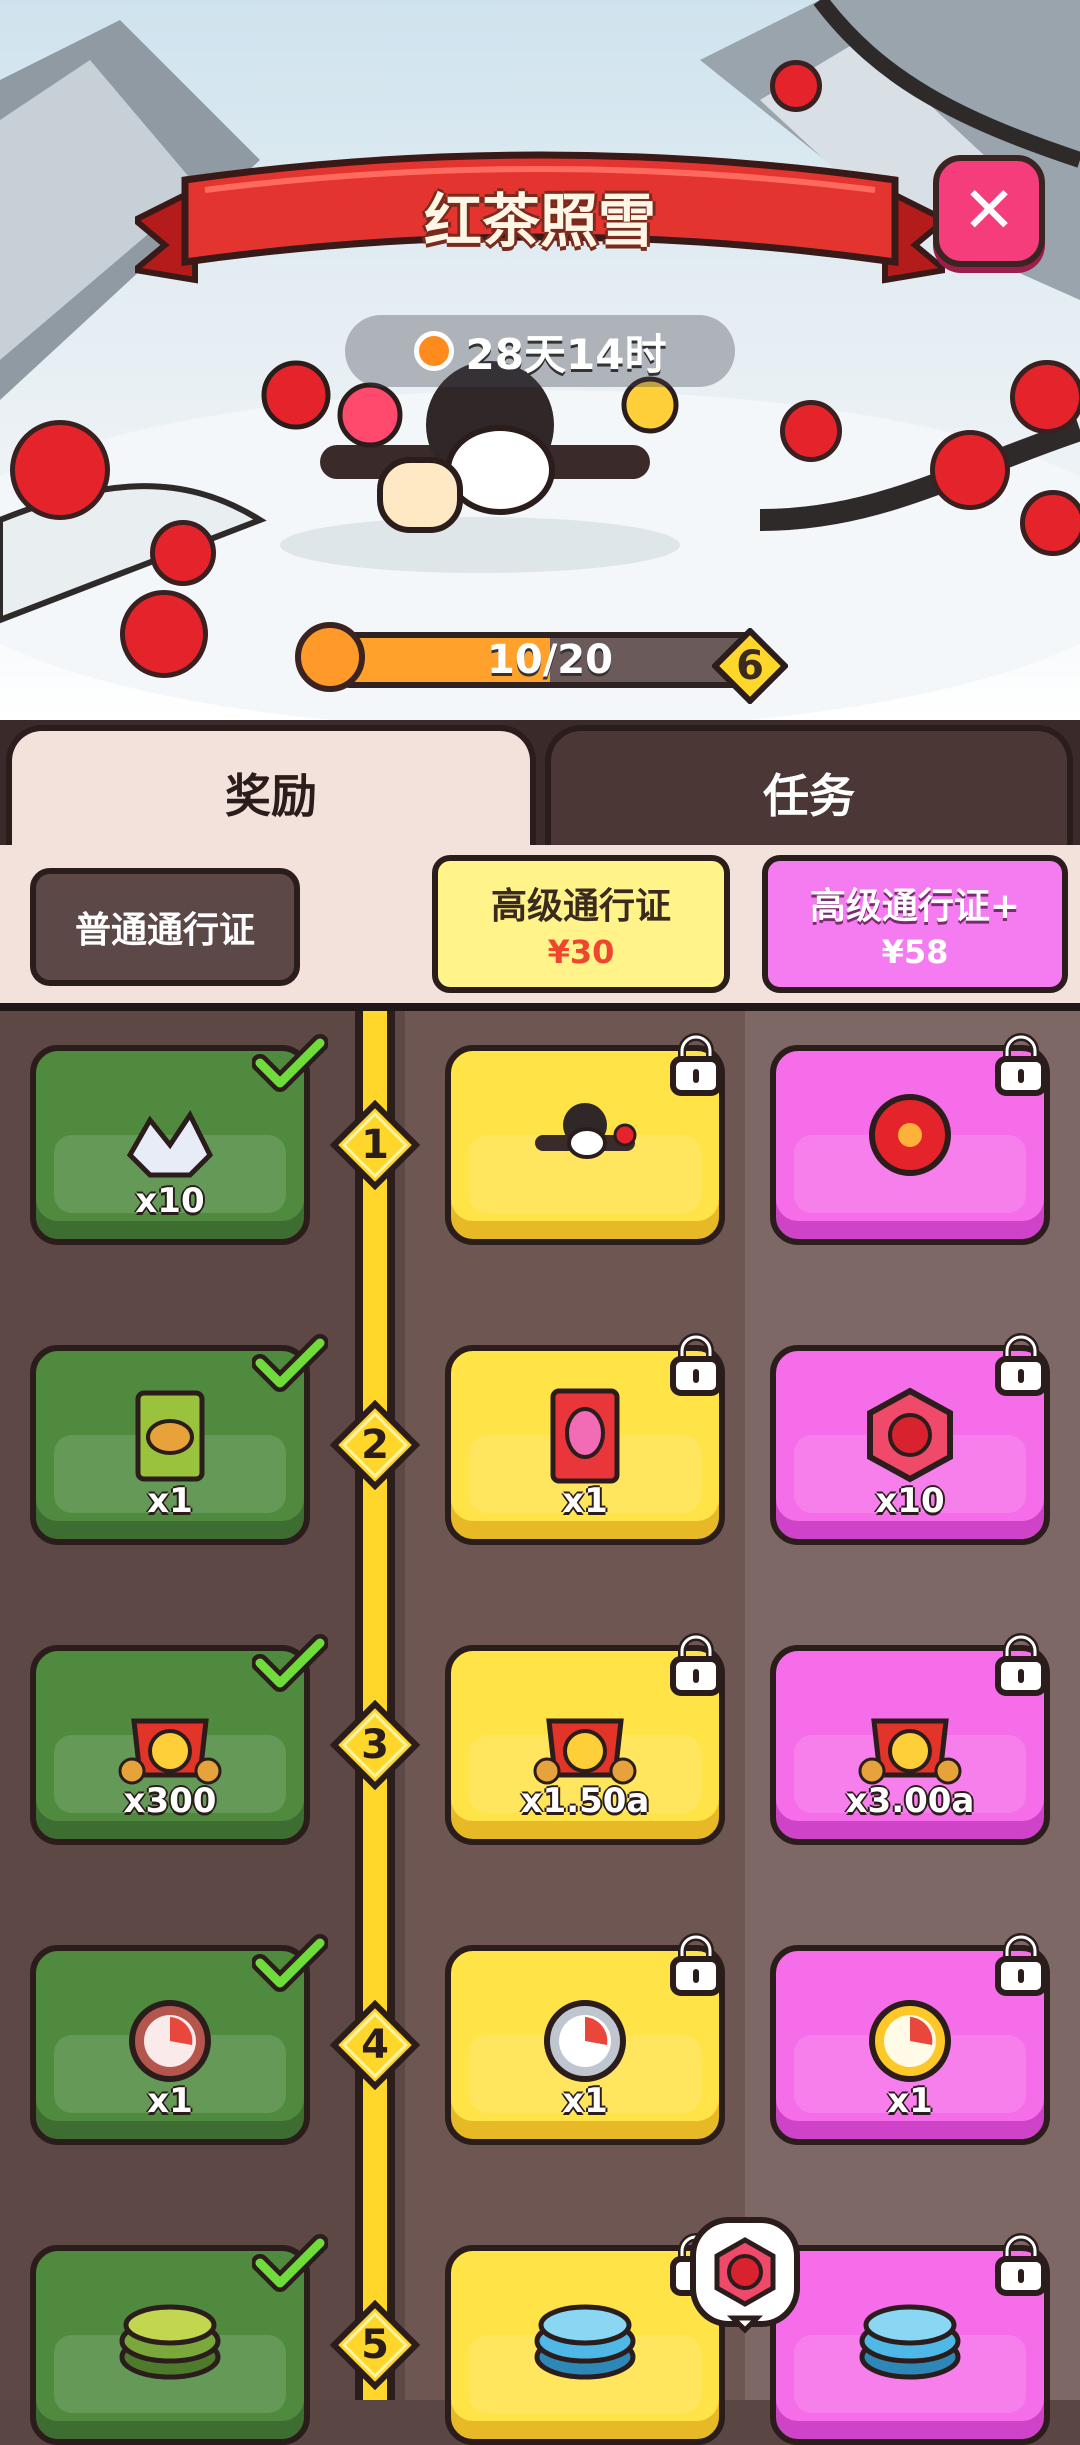  I want to click on green-token-stack-icon, so click(170, 2342).